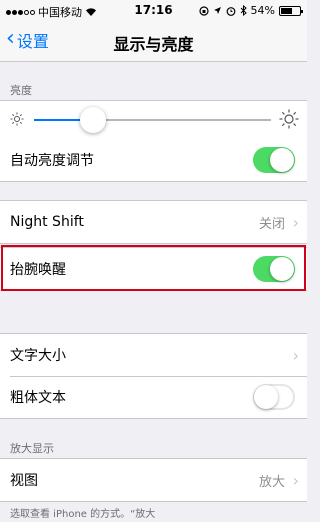  I want to click on auto-brightness-row: 自动亮度调节, so click(153, 160).